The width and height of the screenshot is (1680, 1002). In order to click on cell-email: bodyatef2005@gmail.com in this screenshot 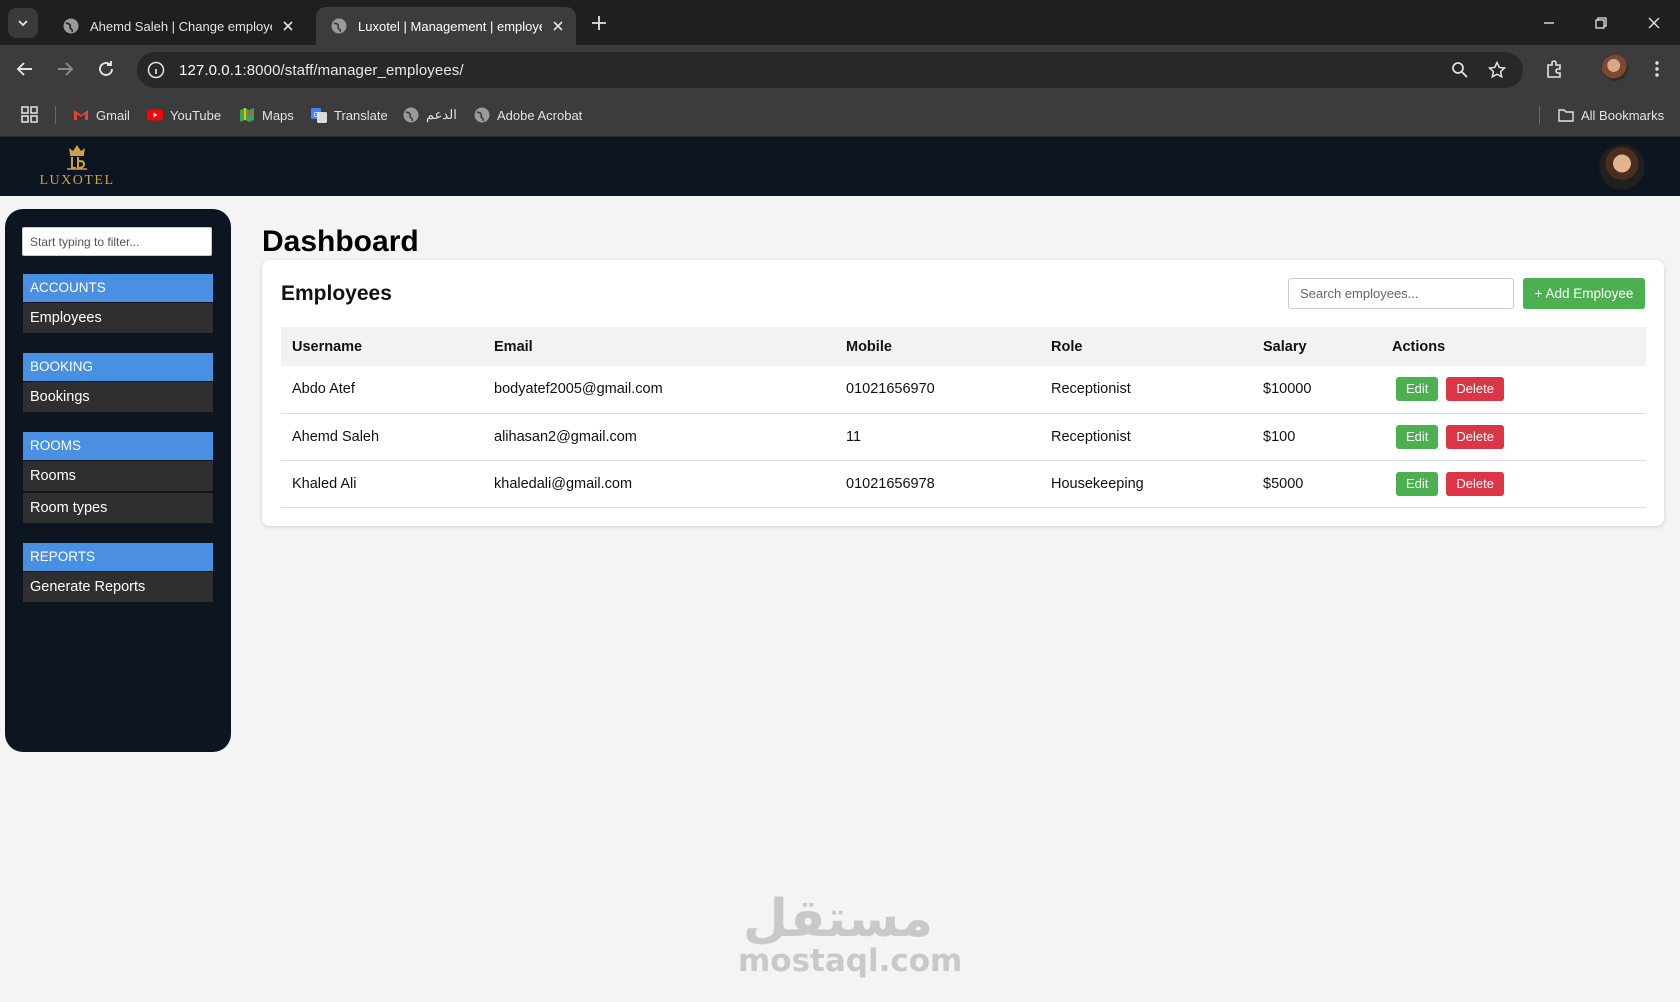, I will do `click(659, 390)`.